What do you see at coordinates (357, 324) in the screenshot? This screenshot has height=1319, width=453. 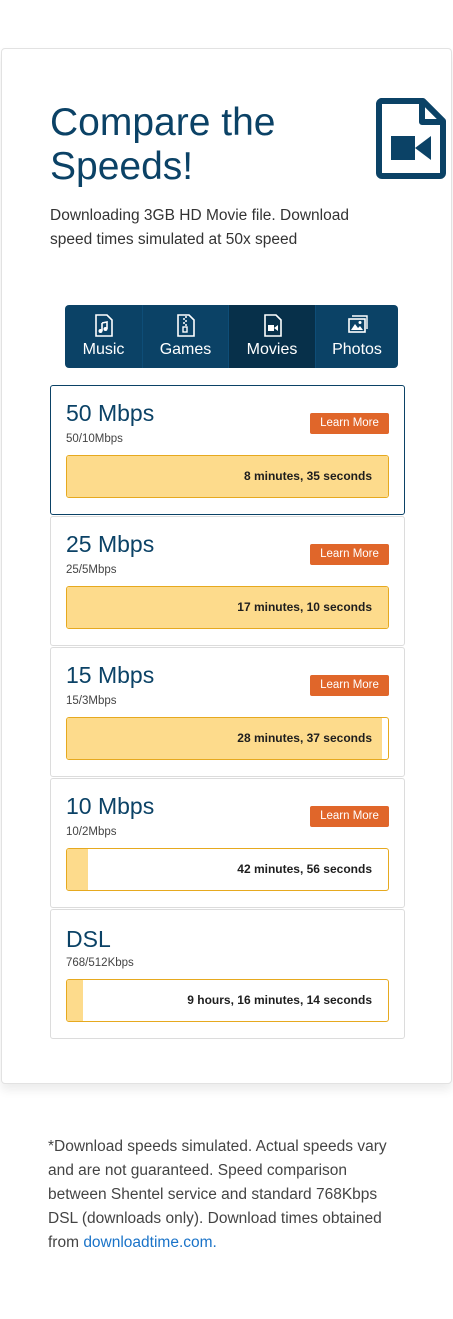 I see `image-icon` at bounding box center [357, 324].